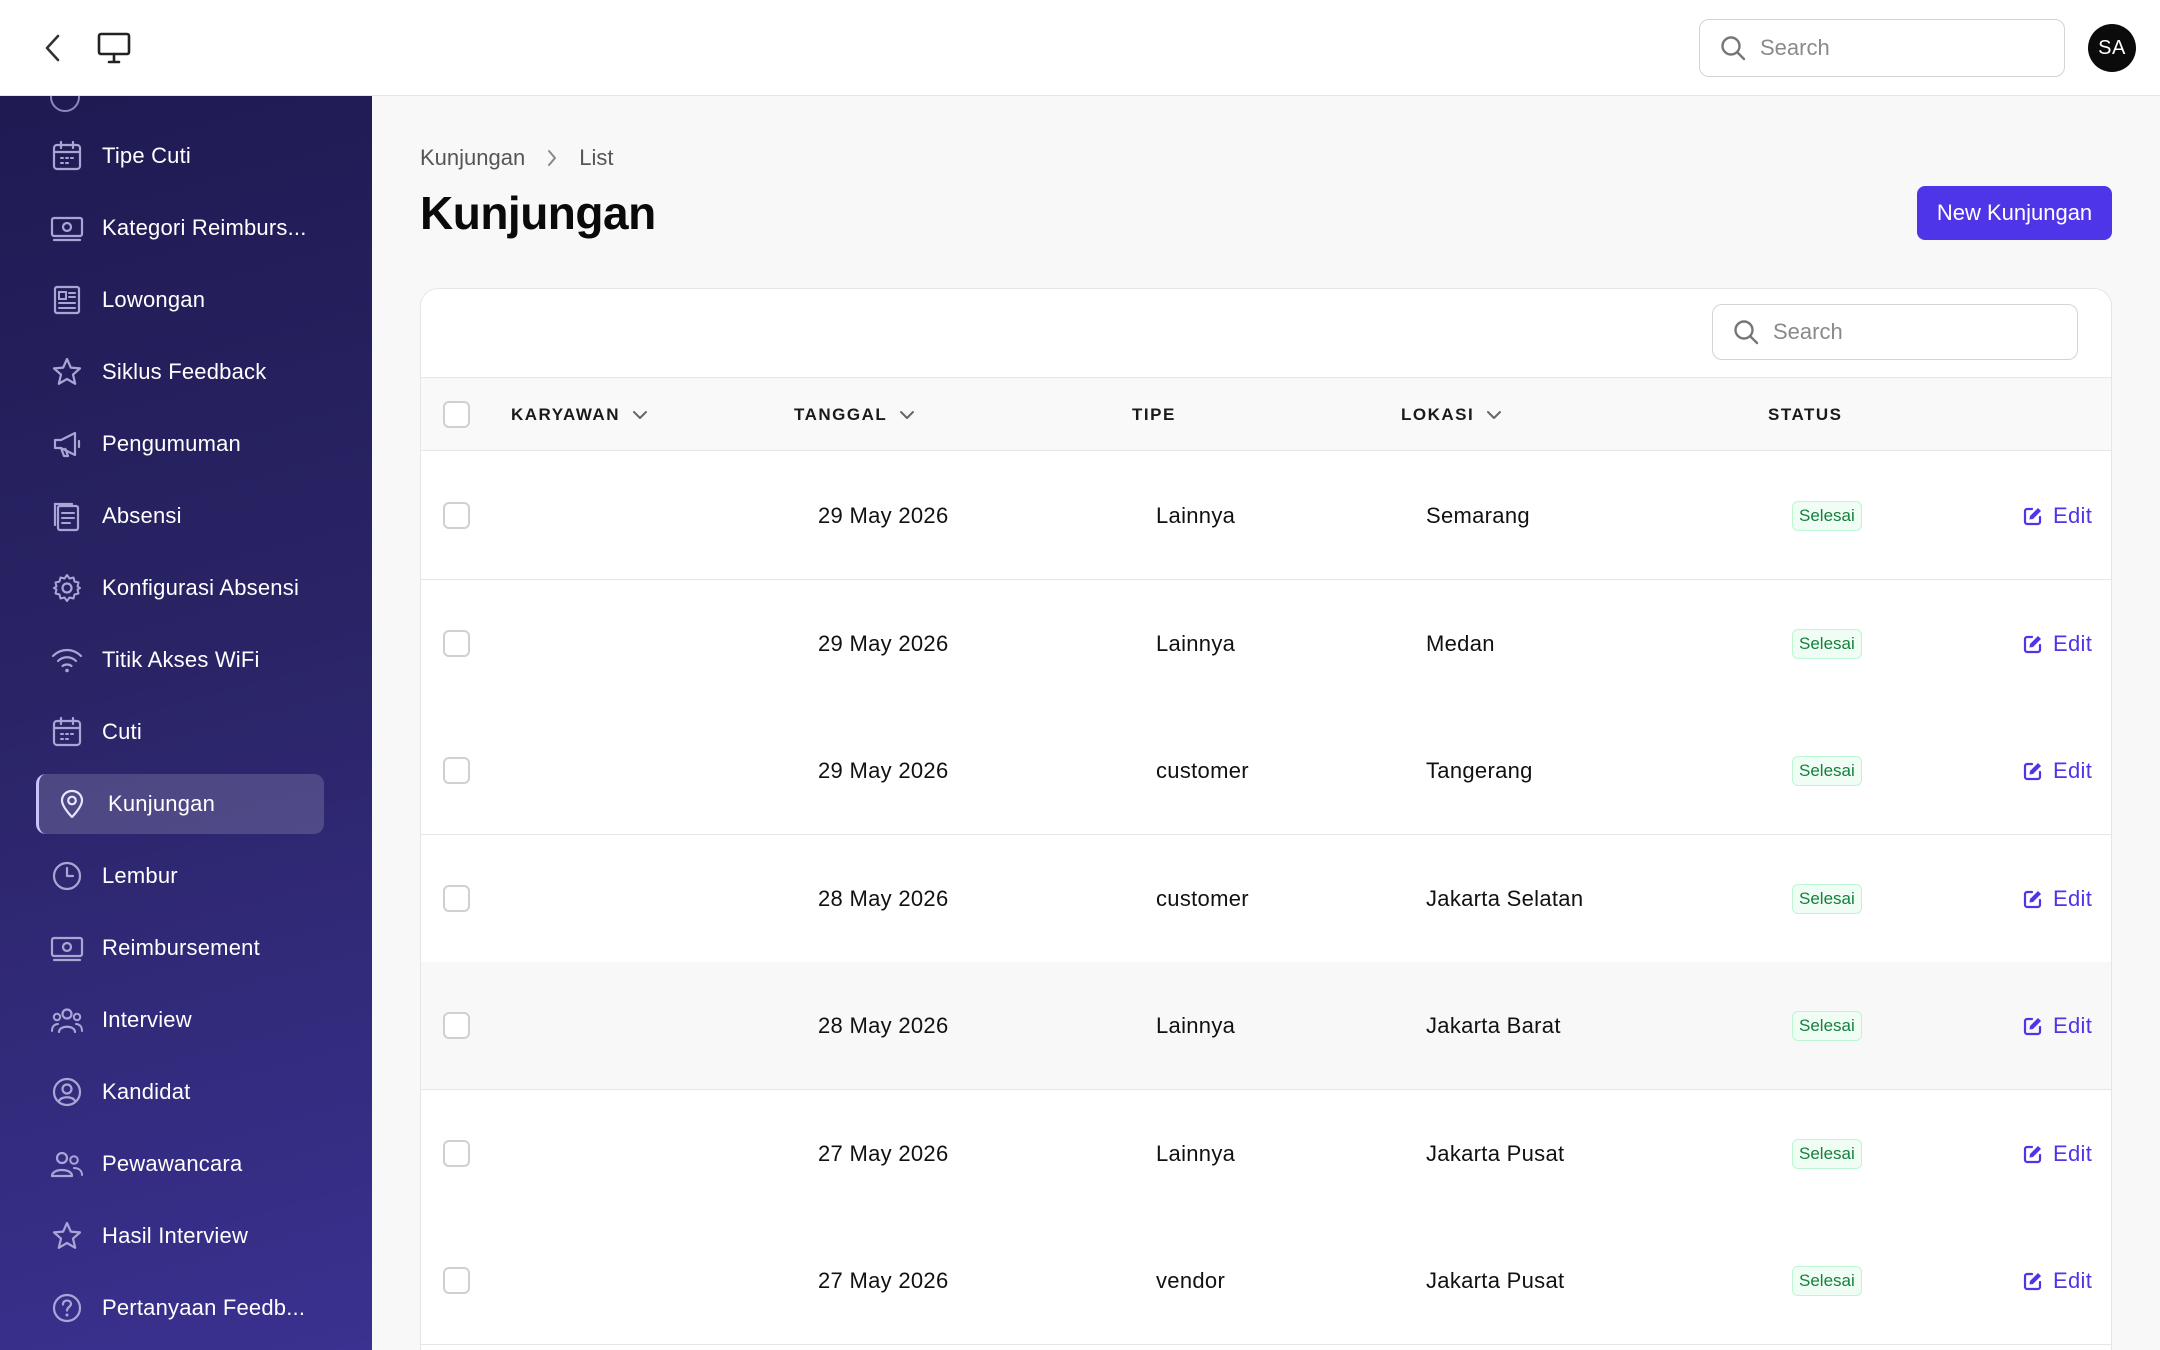 This screenshot has width=2160, height=1350. I want to click on sidebar-item-label: Lowongan, so click(154, 299).